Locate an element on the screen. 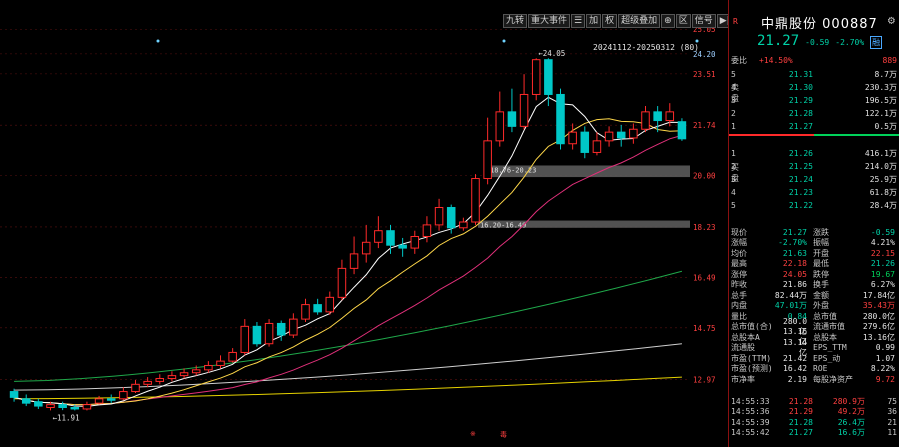 Image resolution: width=899 pixels, height=447 pixels. tick-row: 14:55:42 21.27 16.6万 11 is located at coordinates (814, 433).